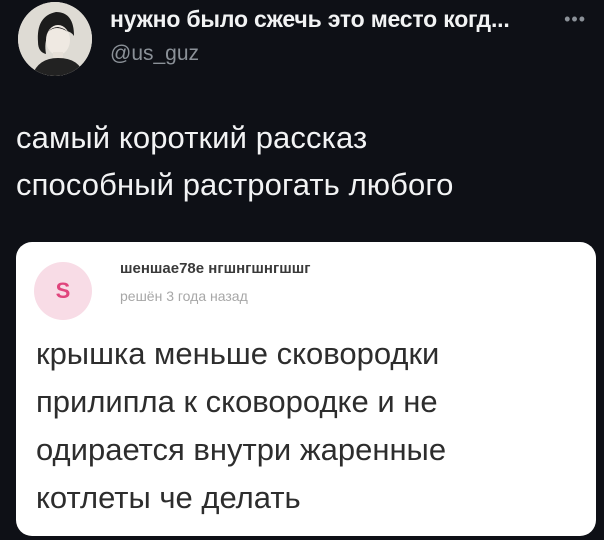 This screenshot has height=540, width=604. What do you see at coordinates (575, 19) in the screenshot?
I see `more-dots-icon: •••` at bounding box center [575, 19].